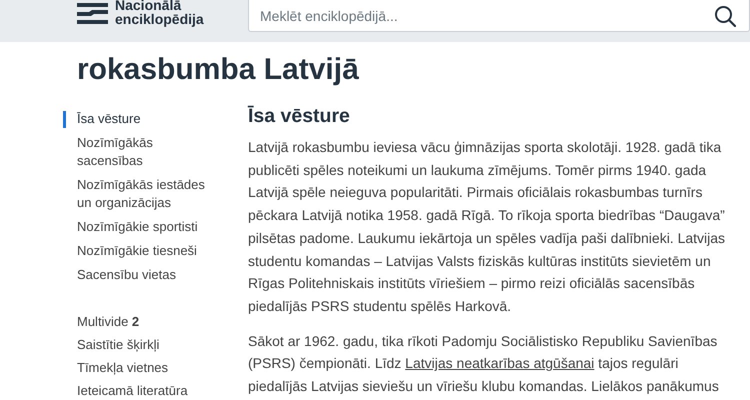  I want to click on toc-link: Nozīmīgākie sportisti, so click(147, 227).